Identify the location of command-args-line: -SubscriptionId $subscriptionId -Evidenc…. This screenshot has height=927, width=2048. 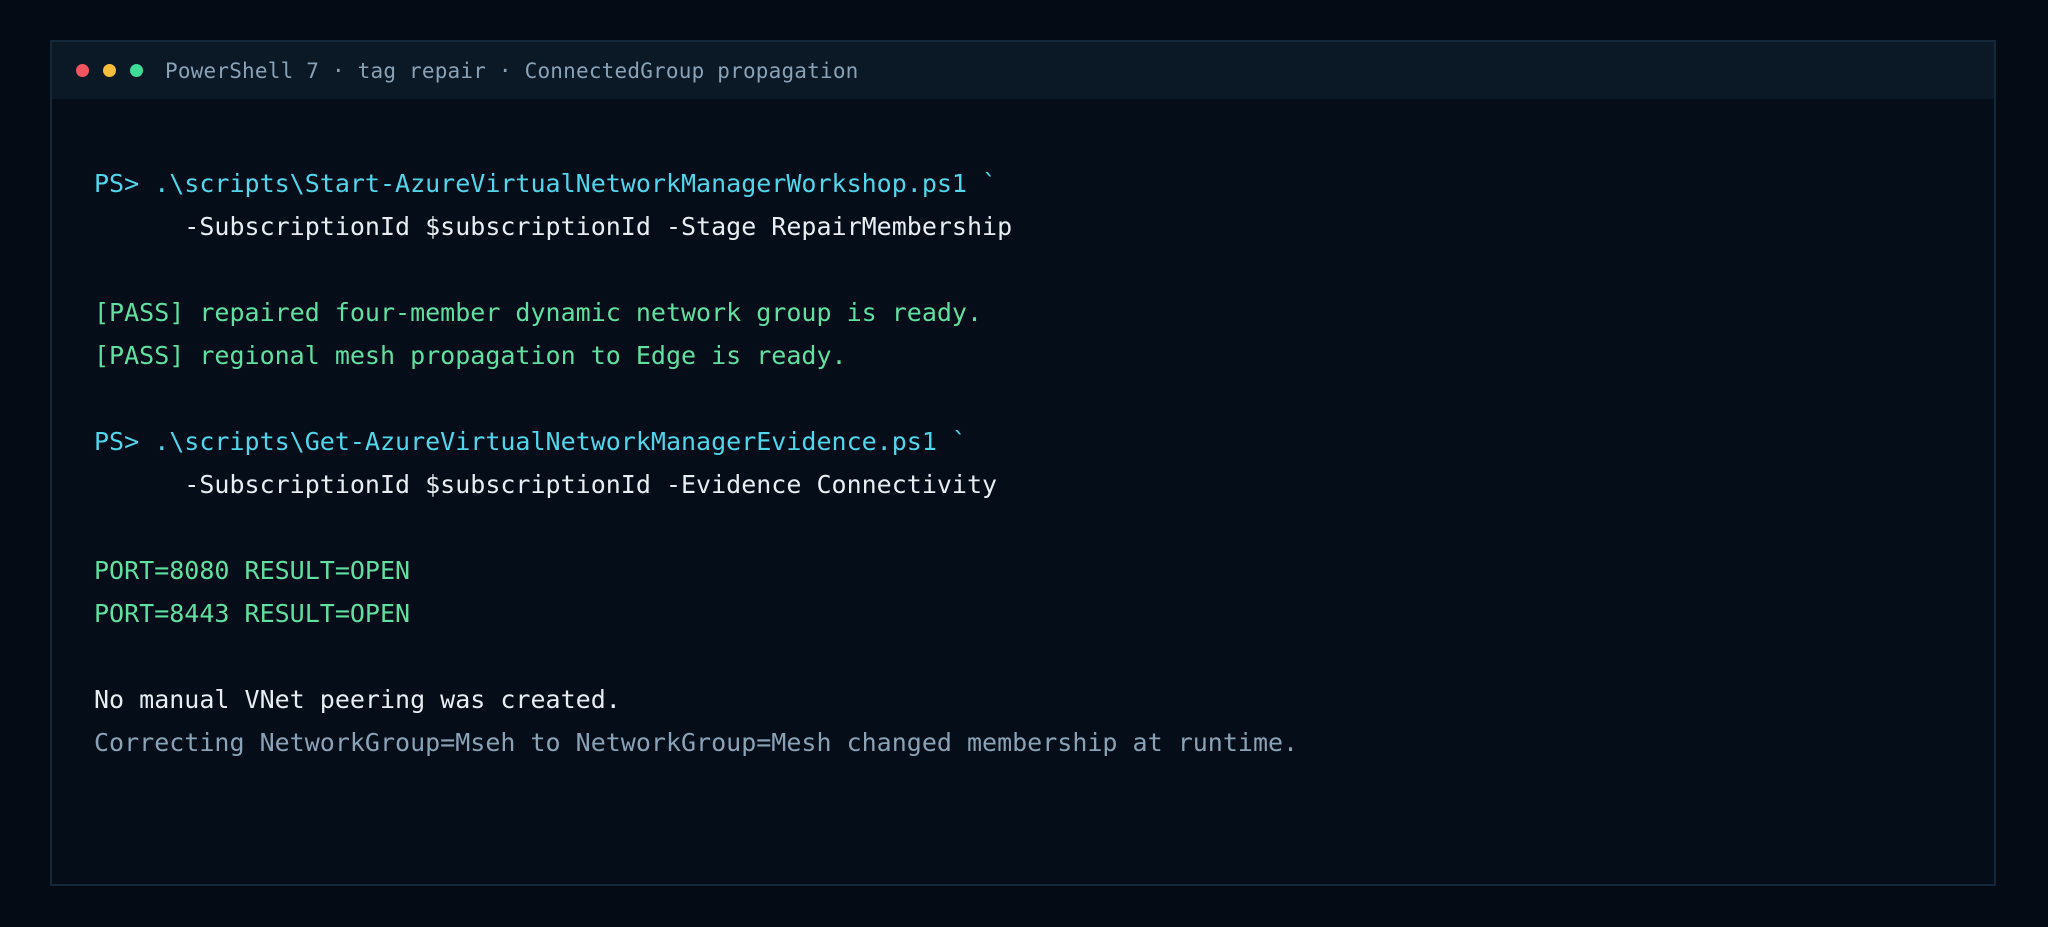
(546, 484).